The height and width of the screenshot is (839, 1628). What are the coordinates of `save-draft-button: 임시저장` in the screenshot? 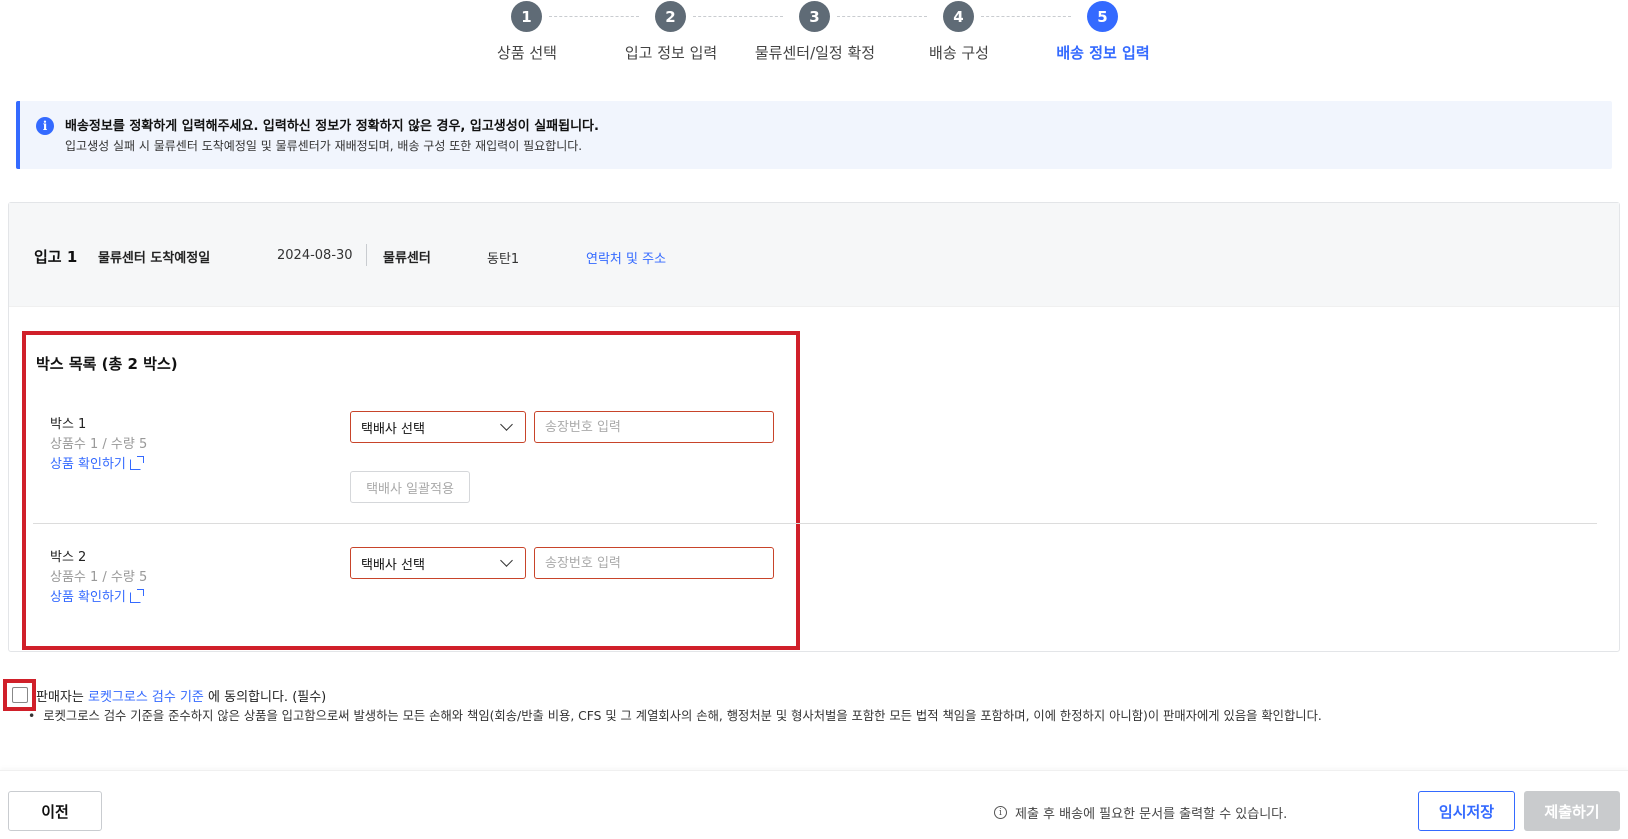 It's located at (1466, 811).